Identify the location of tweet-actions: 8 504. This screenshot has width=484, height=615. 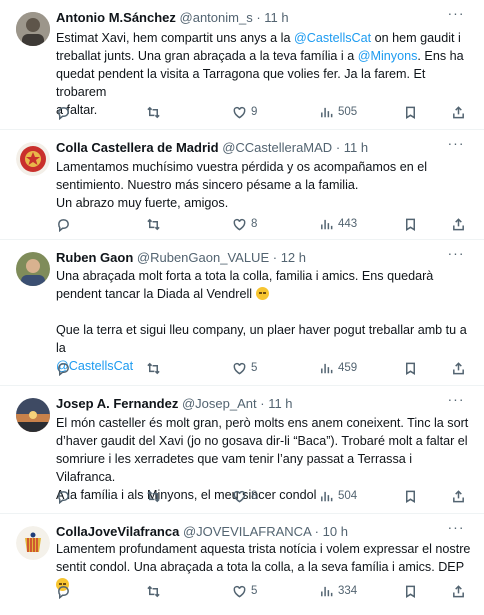
(262, 496).